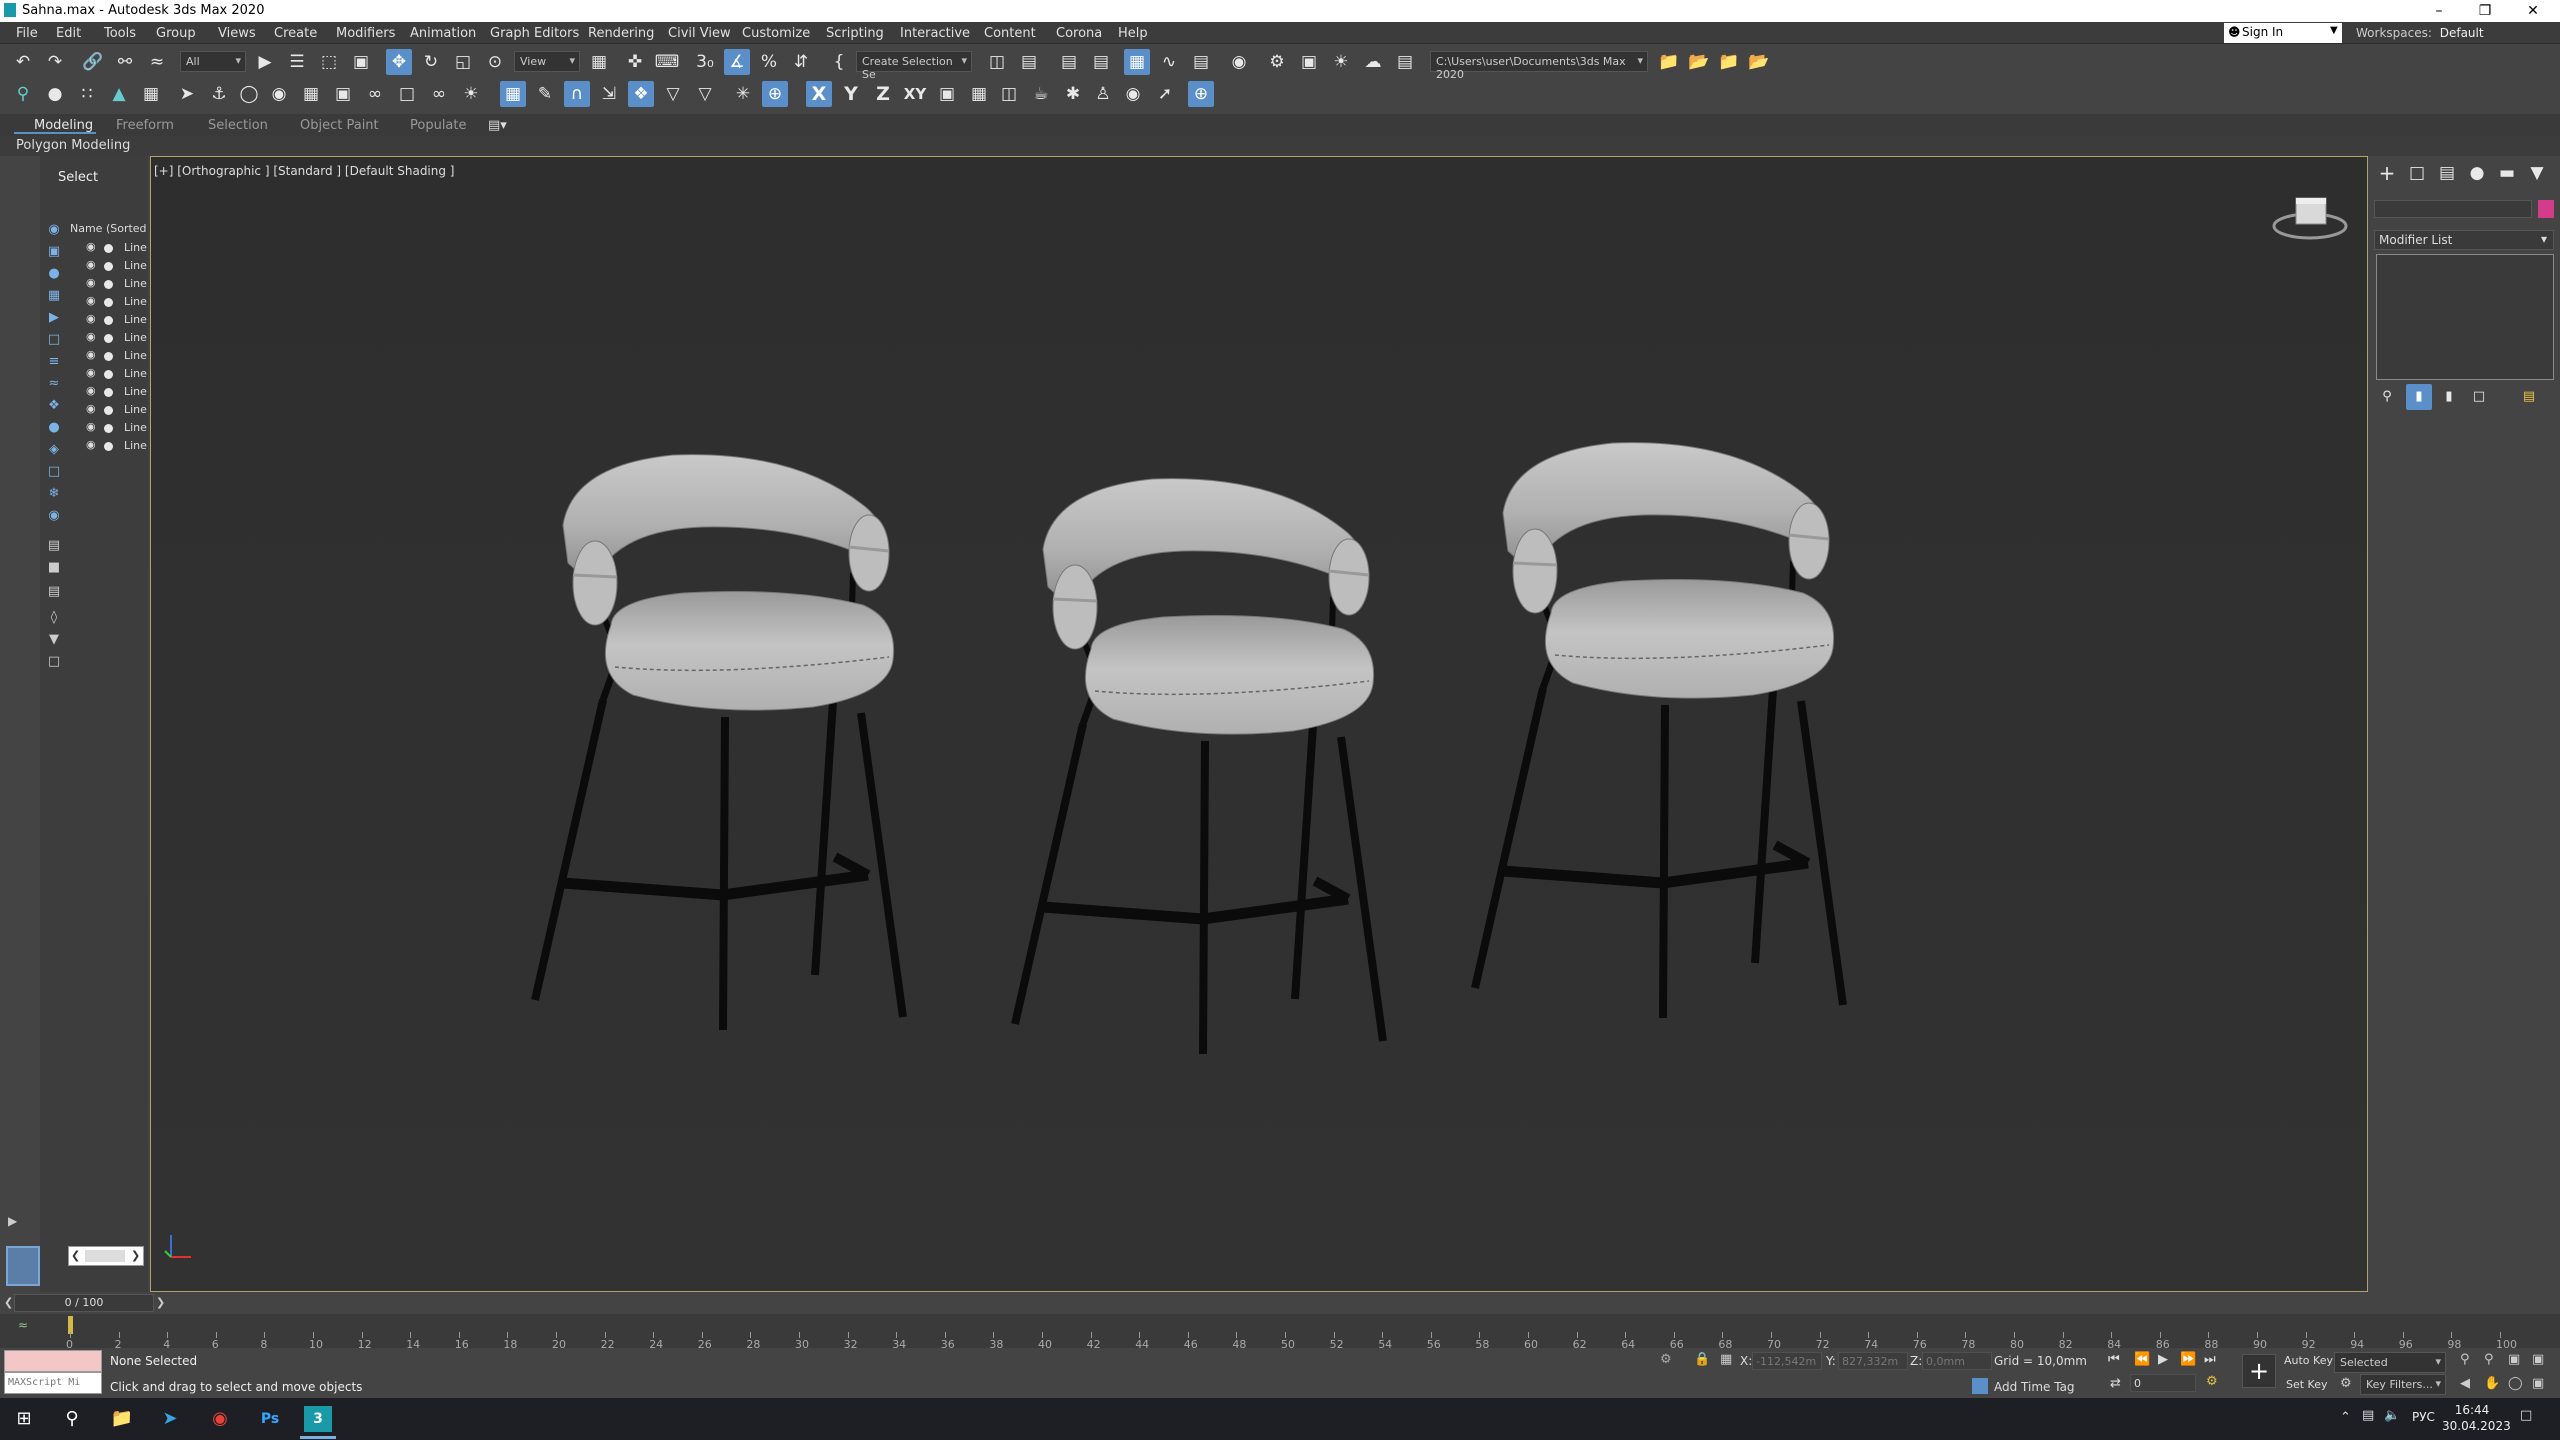 Image resolution: width=2560 pixels, height=1440 pixels. I want to click on cameras-filter-icon: □, so click(54, 341).